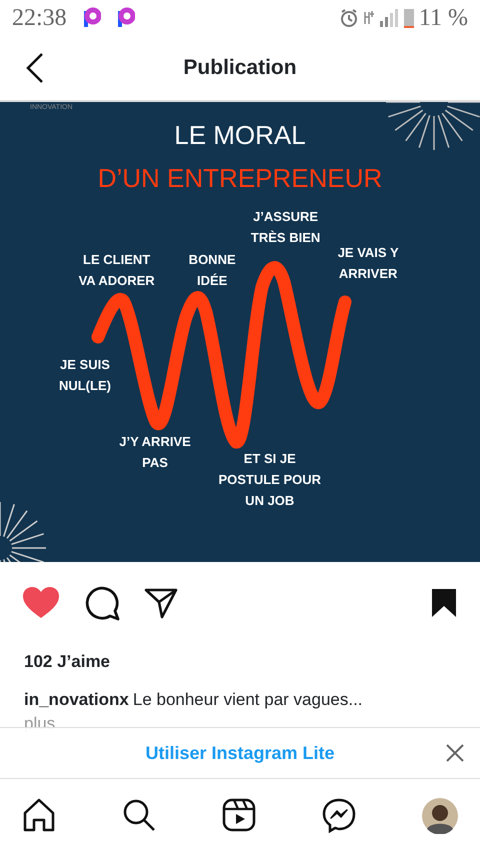 The image size is (480, 854). I want to click on graphic-label: J’ASSURE TRÈS BIEN, so click(285, 227).